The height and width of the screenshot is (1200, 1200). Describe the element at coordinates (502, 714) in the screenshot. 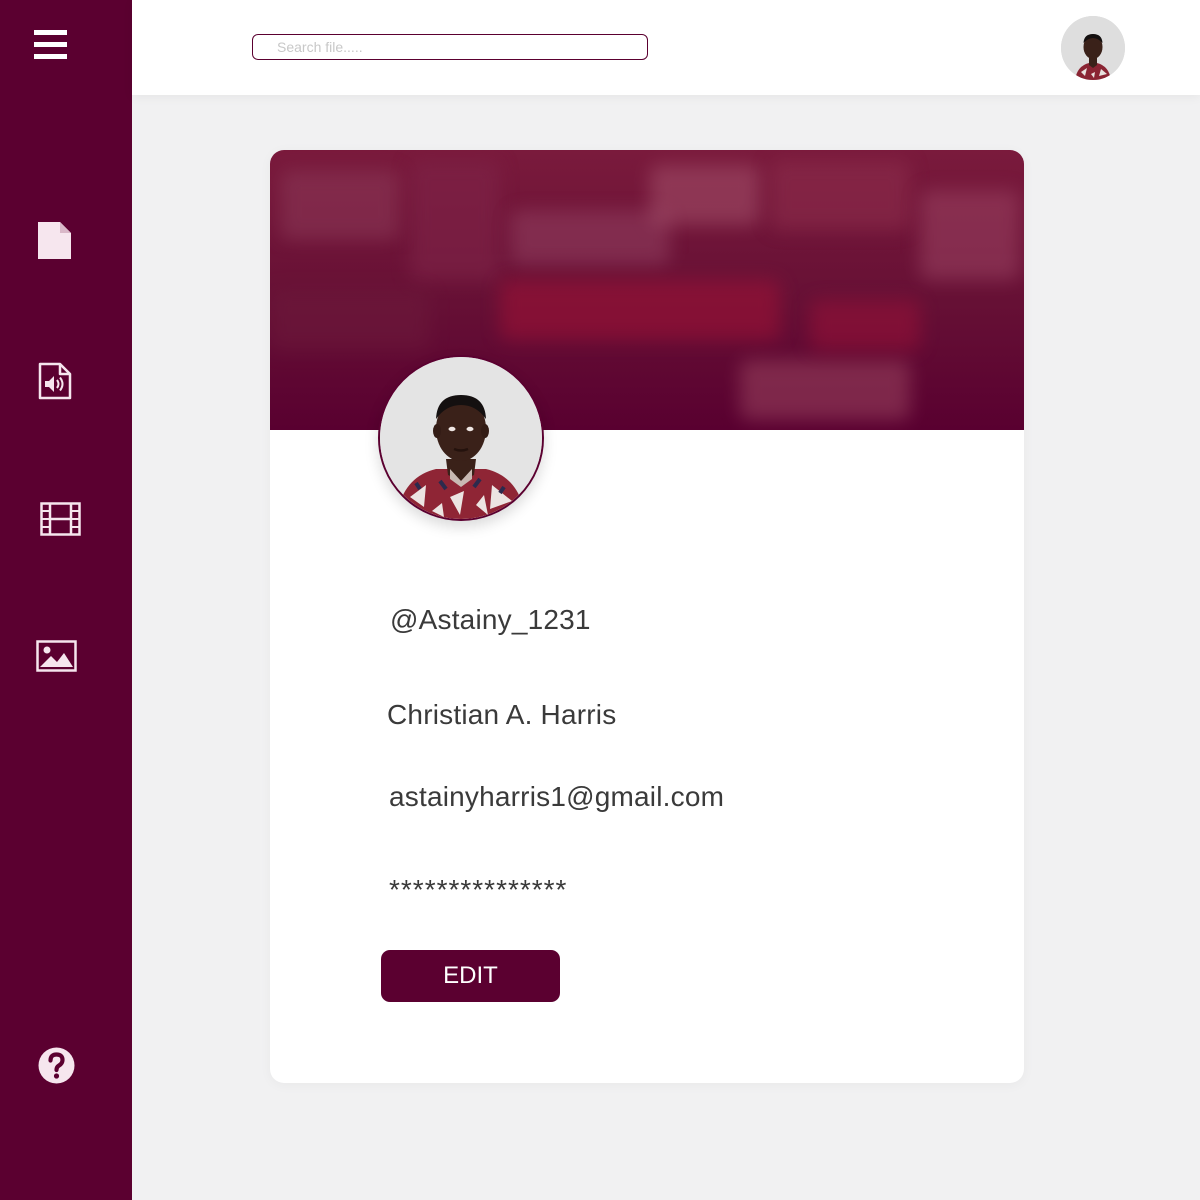

I see `full-name-text: Christian A. Harris` at that location.